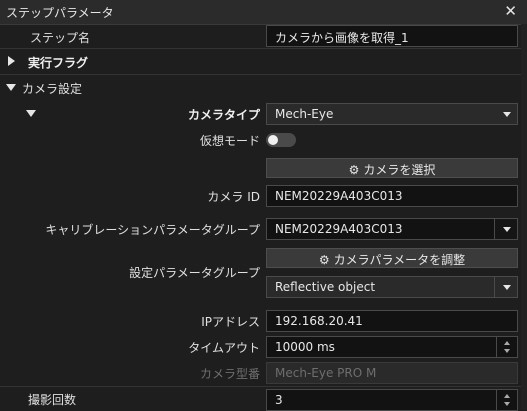 The width and height of the screenshot is (527, 411). I want to click on select-camera-label: カメラを選択, so click(399, 170).